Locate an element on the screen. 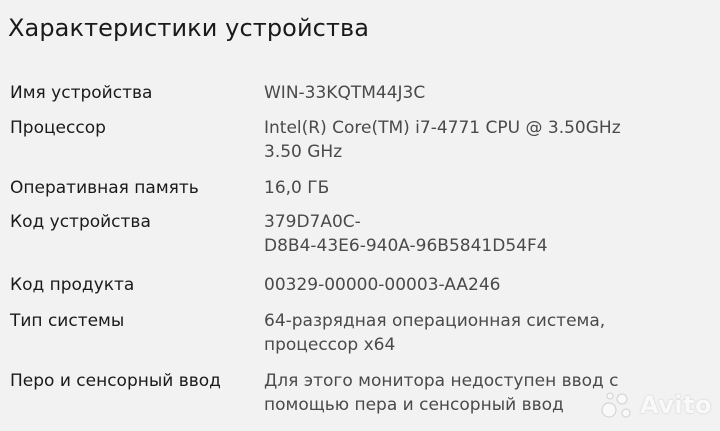  spec-value-line: Intel(R) Core(TM) i7-4771 CPU @ 3.50GHz is located at coordinates (484, 128).